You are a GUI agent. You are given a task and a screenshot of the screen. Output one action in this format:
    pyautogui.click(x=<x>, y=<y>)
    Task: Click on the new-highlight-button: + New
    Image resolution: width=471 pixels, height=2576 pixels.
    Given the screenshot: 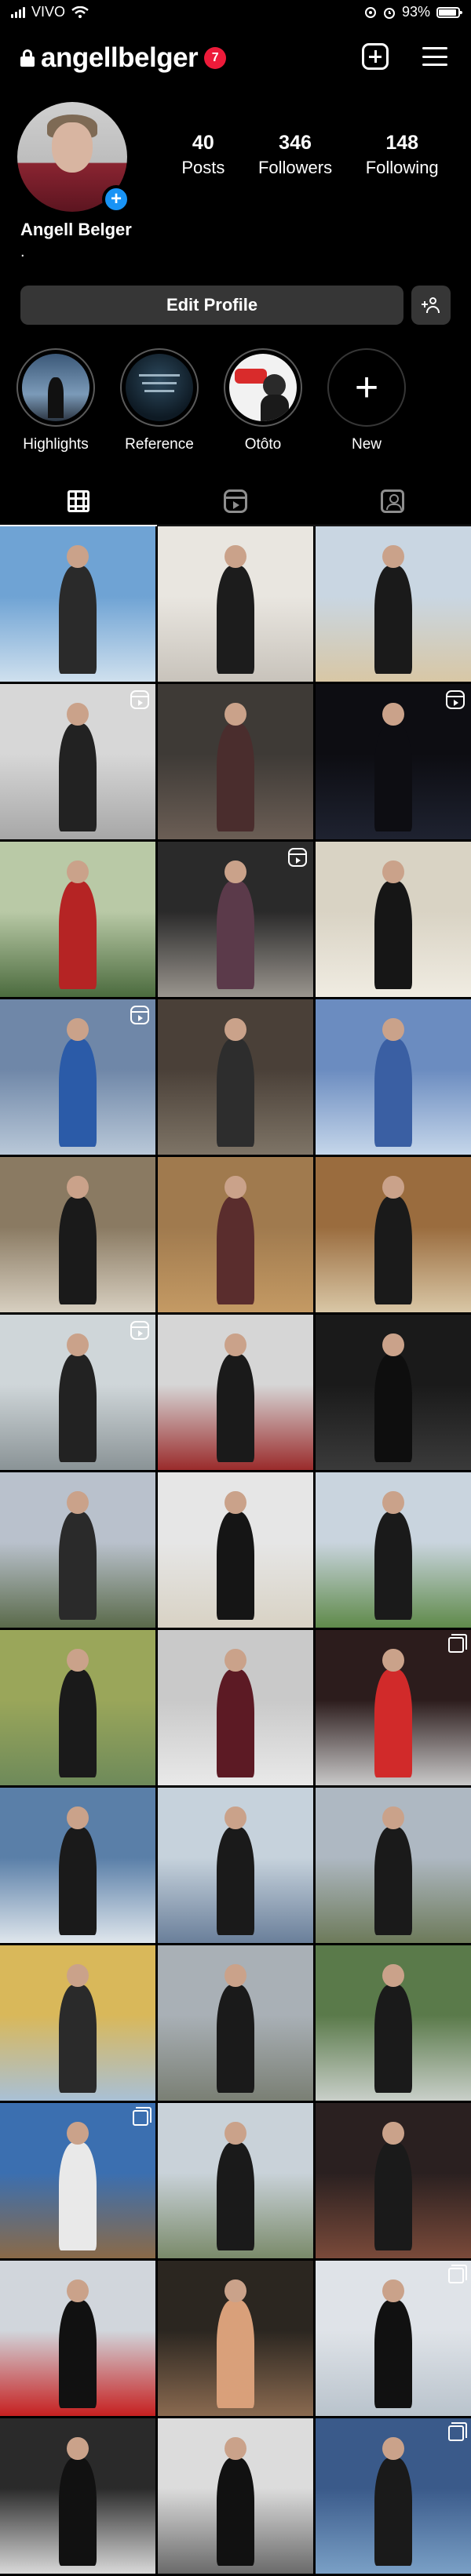 What is the action you would take?
    pyautogui.click(x=366, y=400)
    